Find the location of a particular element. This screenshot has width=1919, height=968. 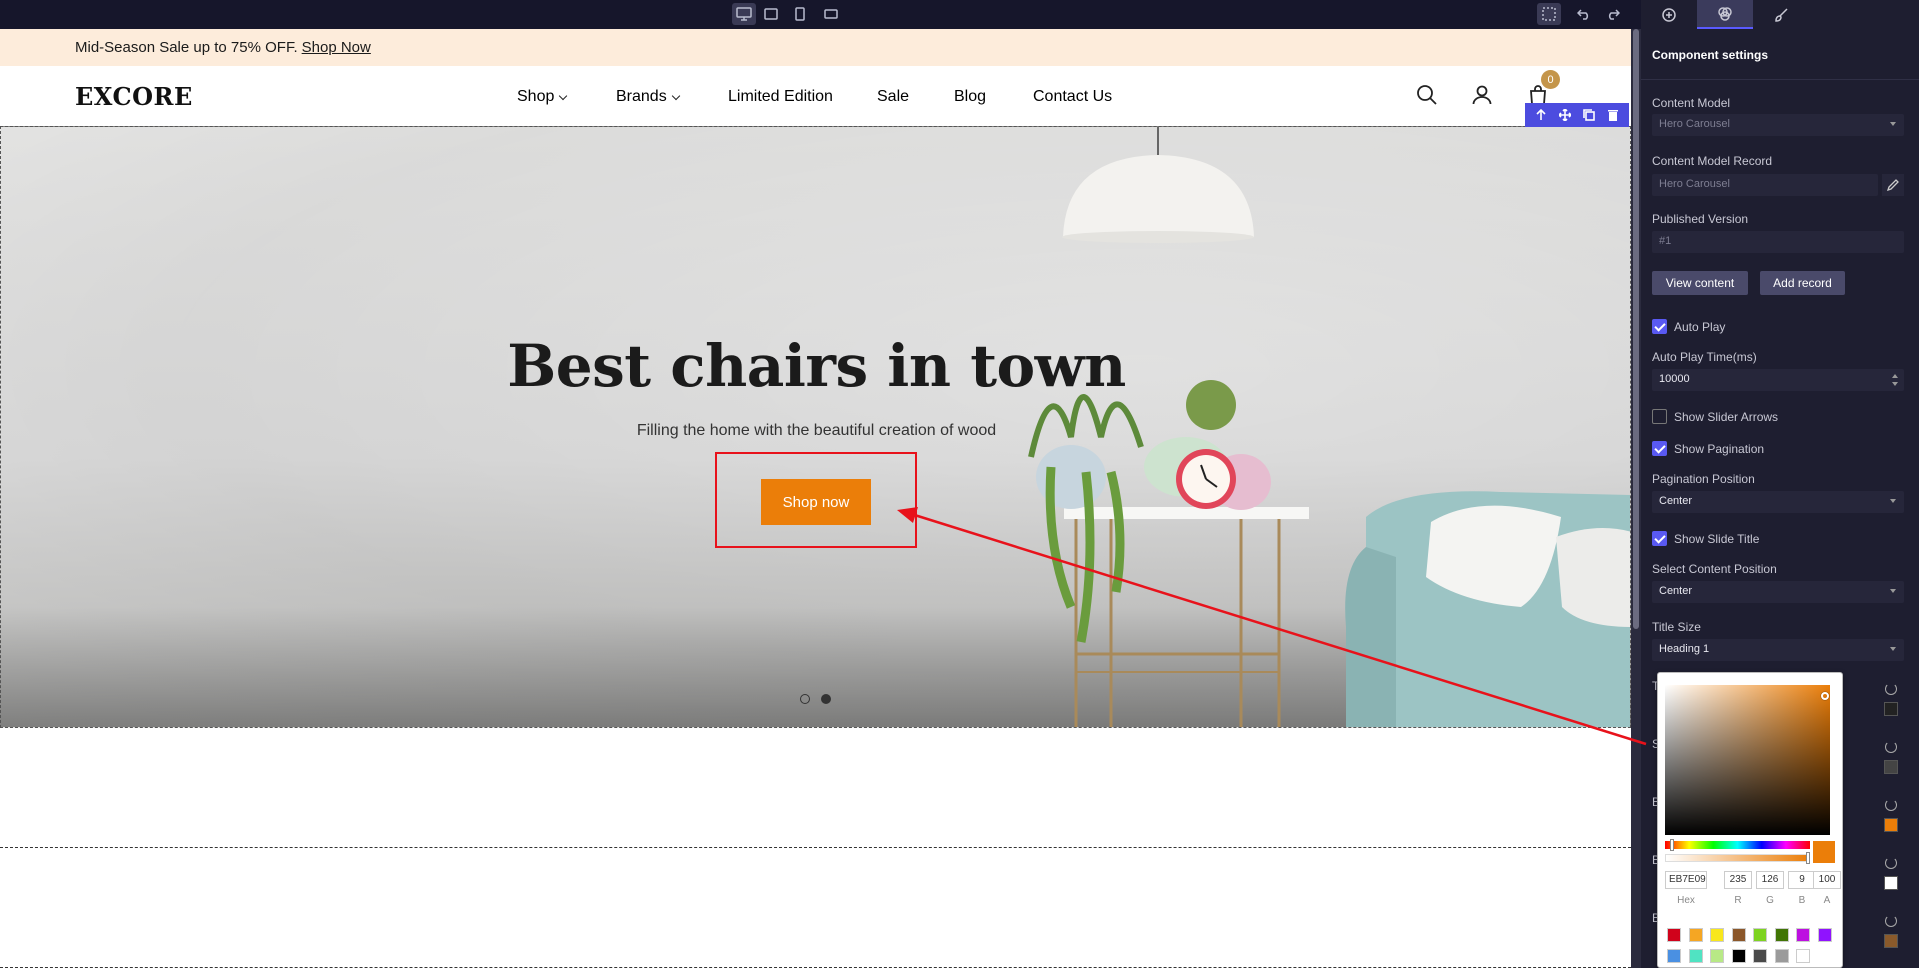

nav-sale: Sale is located at coordinates (893, 97).